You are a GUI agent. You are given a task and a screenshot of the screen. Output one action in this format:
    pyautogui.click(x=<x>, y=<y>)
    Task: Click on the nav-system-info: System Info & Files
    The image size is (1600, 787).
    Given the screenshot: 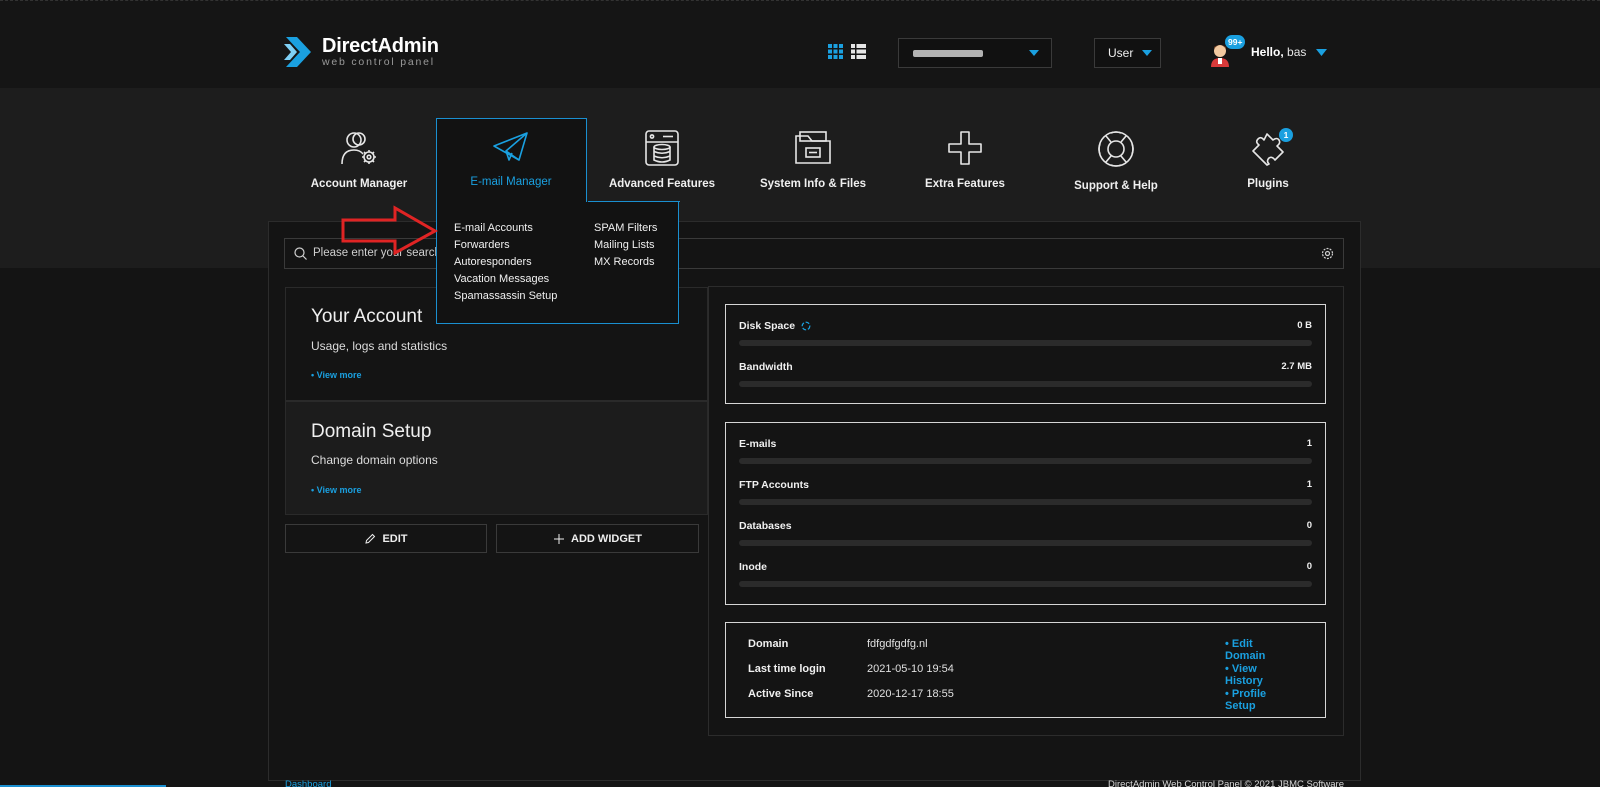 What is the action you would take?
    pyautogui.click(x=813, y=160)
    